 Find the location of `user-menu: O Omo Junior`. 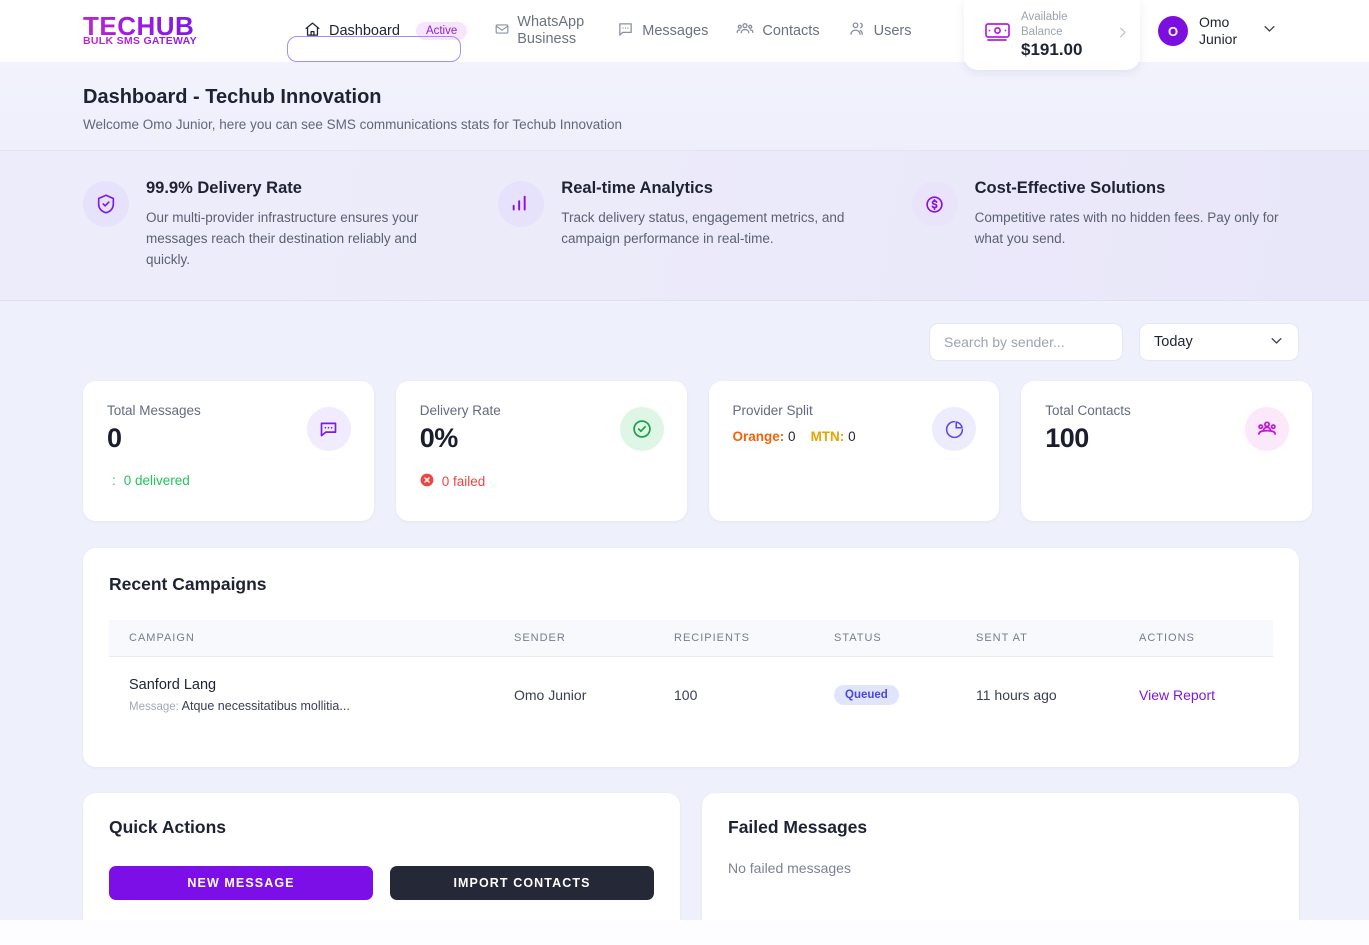

user-menu: O Omo Junior is located at coordinates (1219, 31).